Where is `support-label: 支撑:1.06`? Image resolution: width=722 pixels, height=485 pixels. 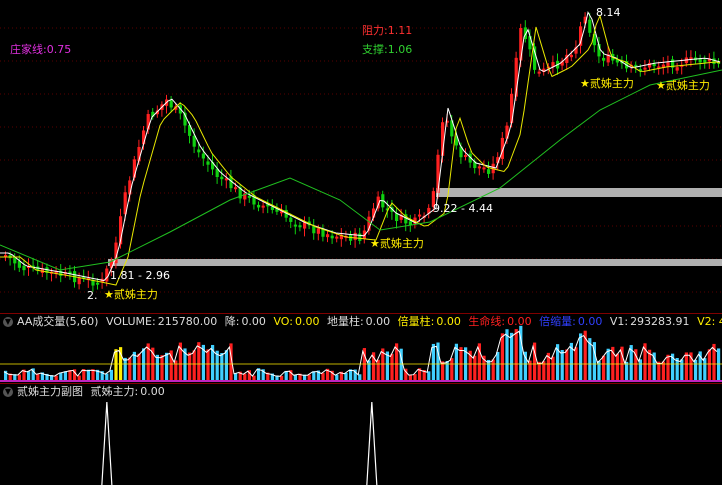
support-label: 支撑:1.06 is located at coordinates (387, 49).